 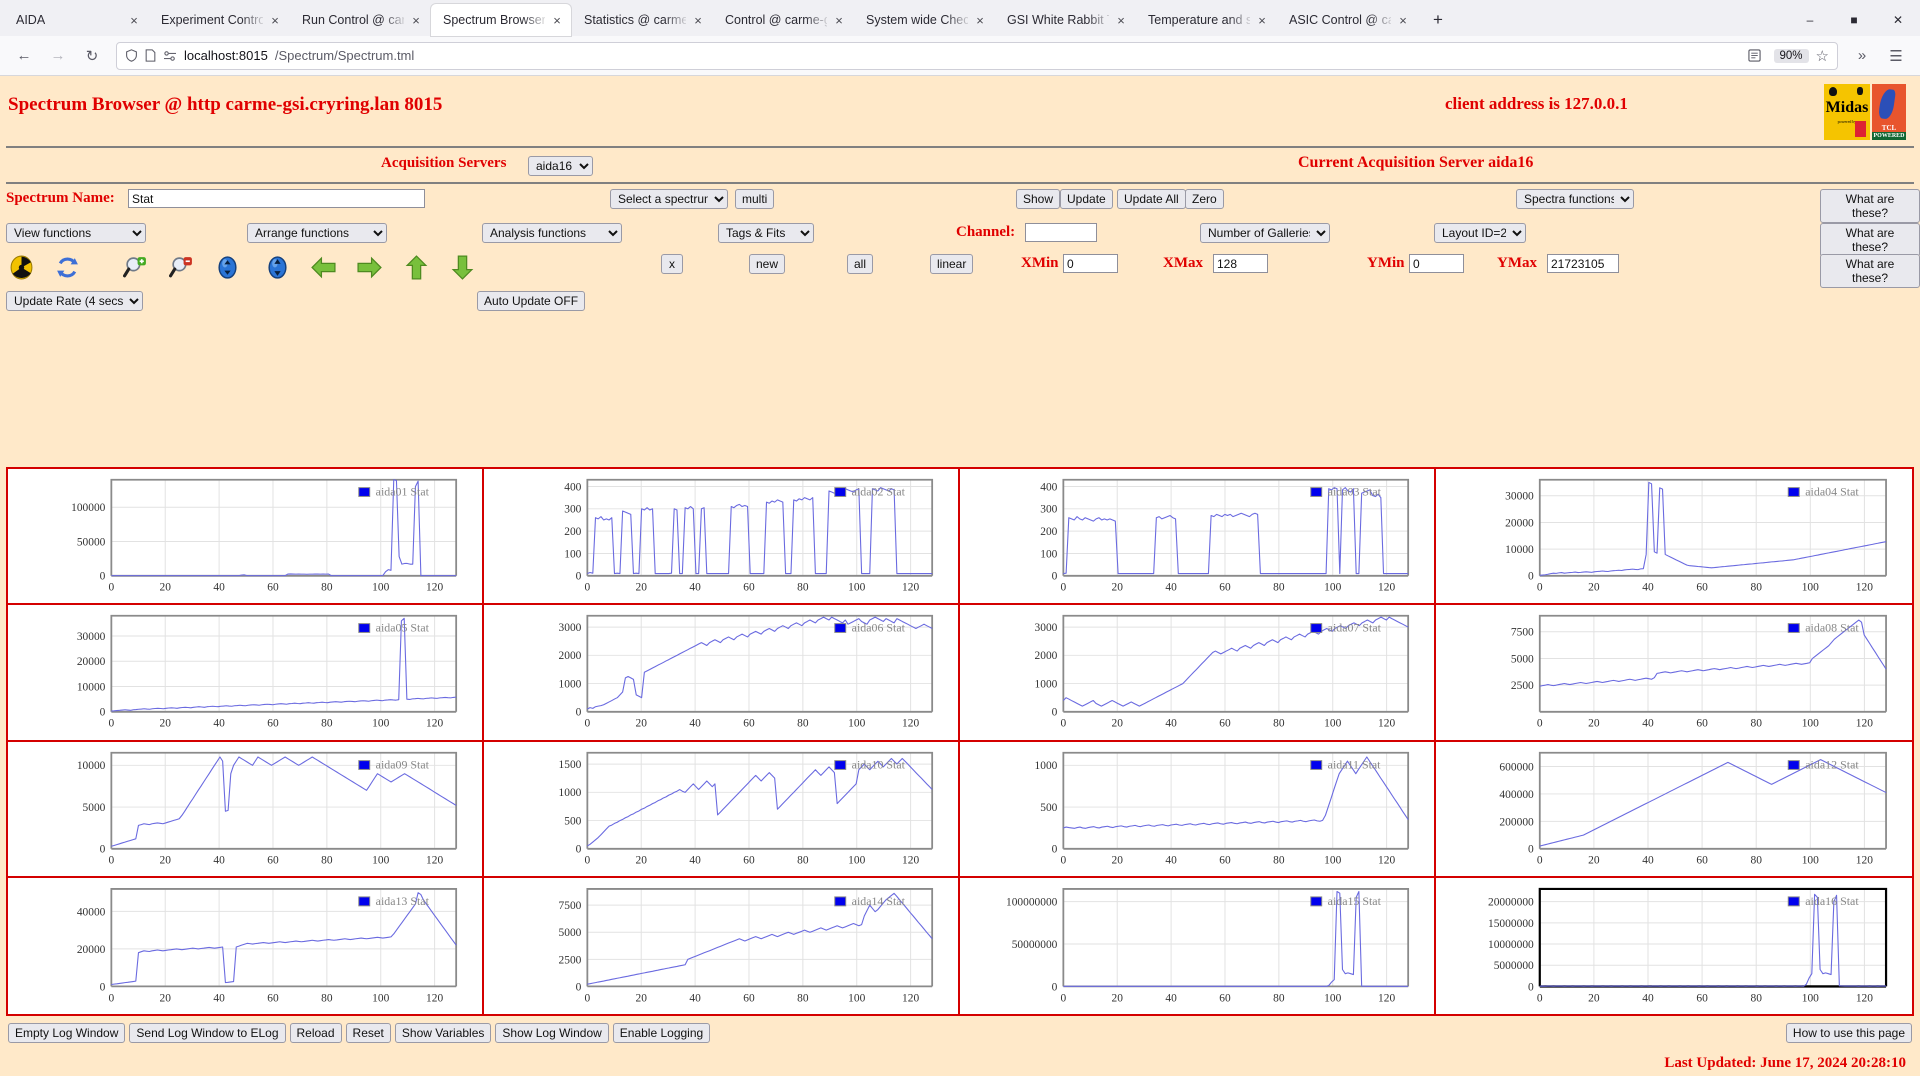 I want to click on zoom-out-icon, so click(x=181, y=267).